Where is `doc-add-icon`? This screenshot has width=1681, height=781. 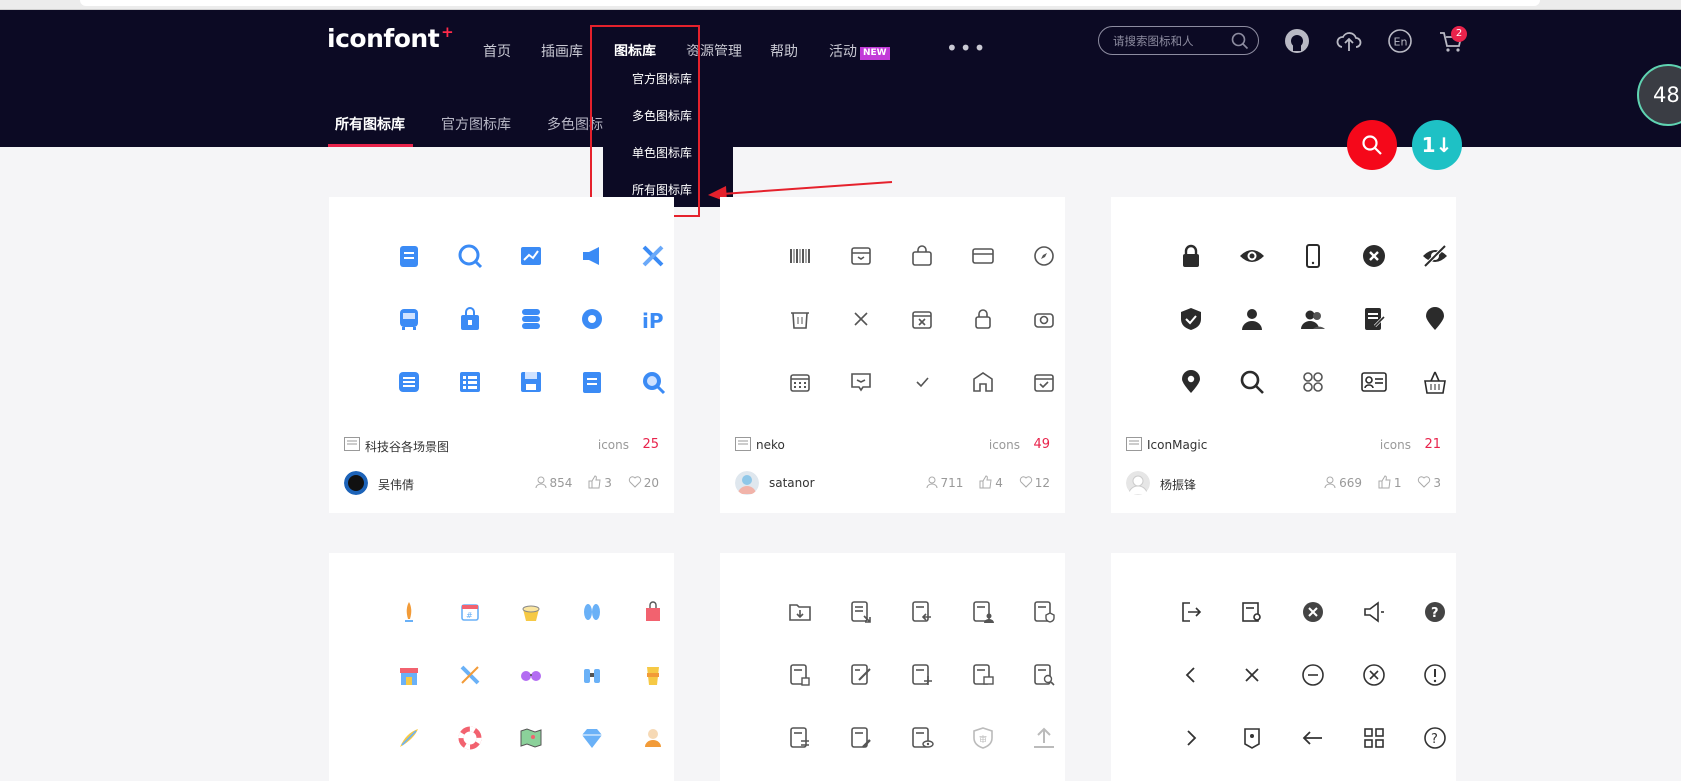
doc-add-icon is located at coordinates (922, 675).